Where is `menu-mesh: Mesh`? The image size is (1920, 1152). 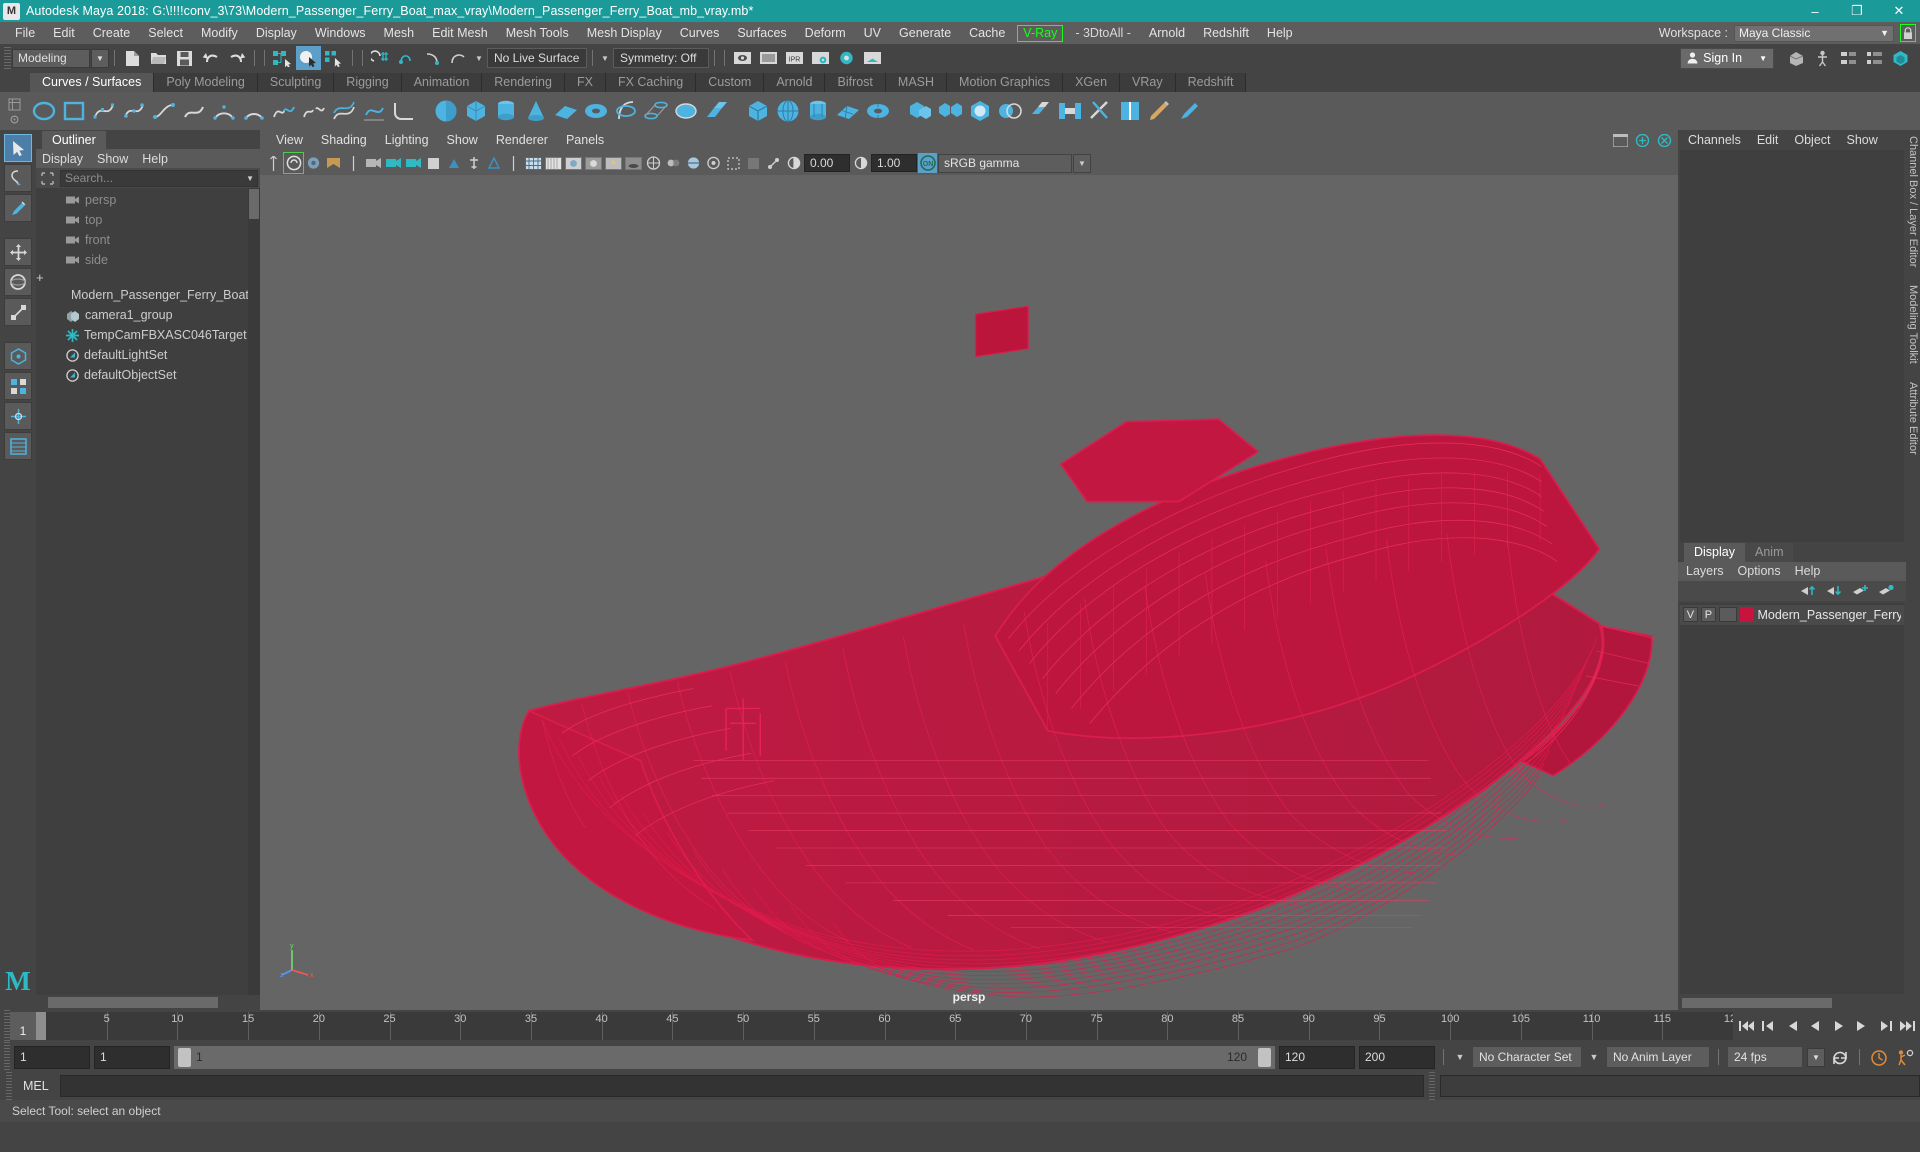
menu-mesh: Mesh is located at coordinates (399, 33).